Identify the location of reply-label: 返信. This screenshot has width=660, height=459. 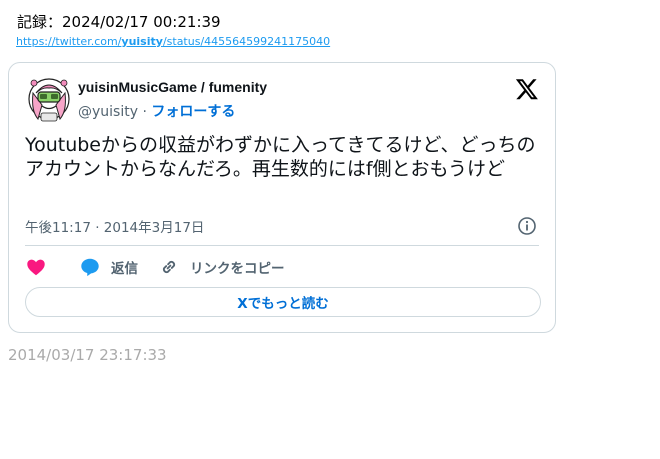
(124, 269).